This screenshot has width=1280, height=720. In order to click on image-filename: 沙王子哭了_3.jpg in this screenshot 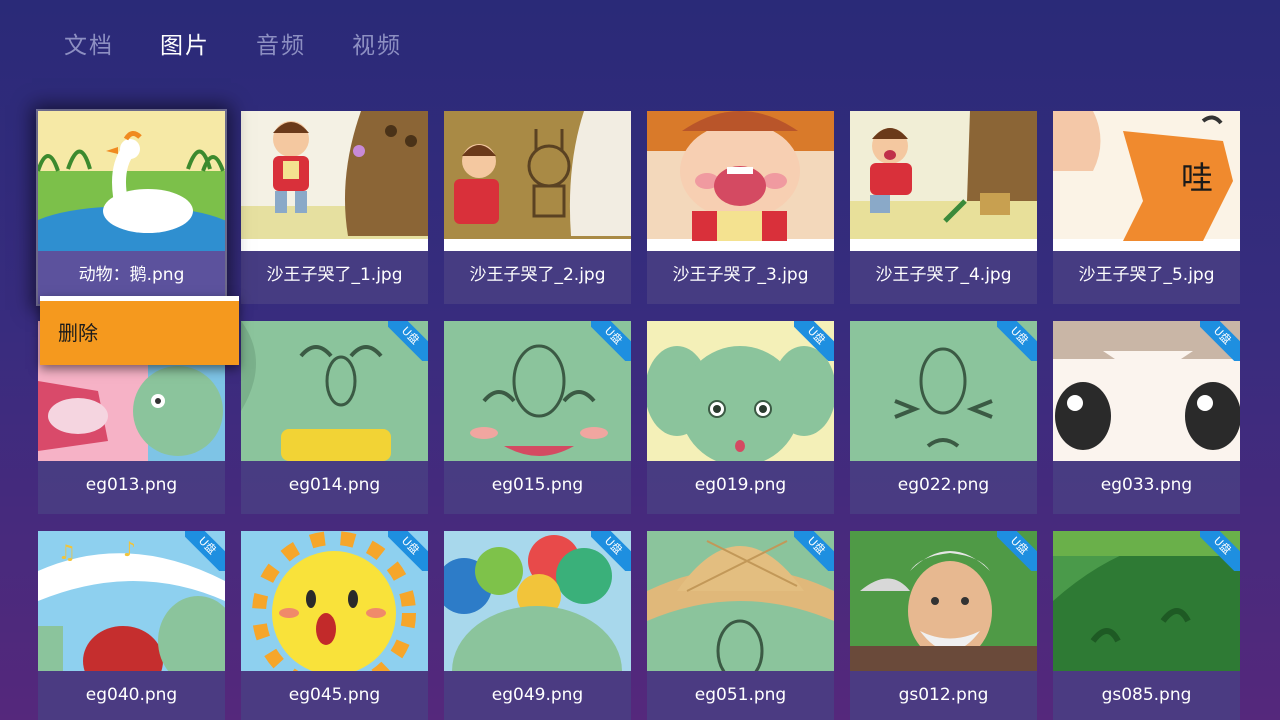, I will do `click(740, 277)`.